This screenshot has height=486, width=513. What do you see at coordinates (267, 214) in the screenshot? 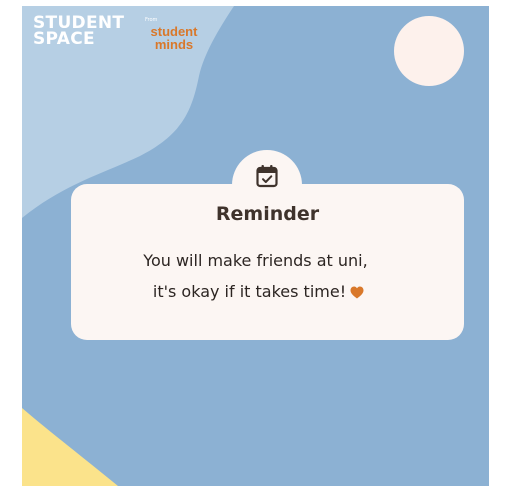
I see `card-title: Reminder` at bounding box center [267, 214].